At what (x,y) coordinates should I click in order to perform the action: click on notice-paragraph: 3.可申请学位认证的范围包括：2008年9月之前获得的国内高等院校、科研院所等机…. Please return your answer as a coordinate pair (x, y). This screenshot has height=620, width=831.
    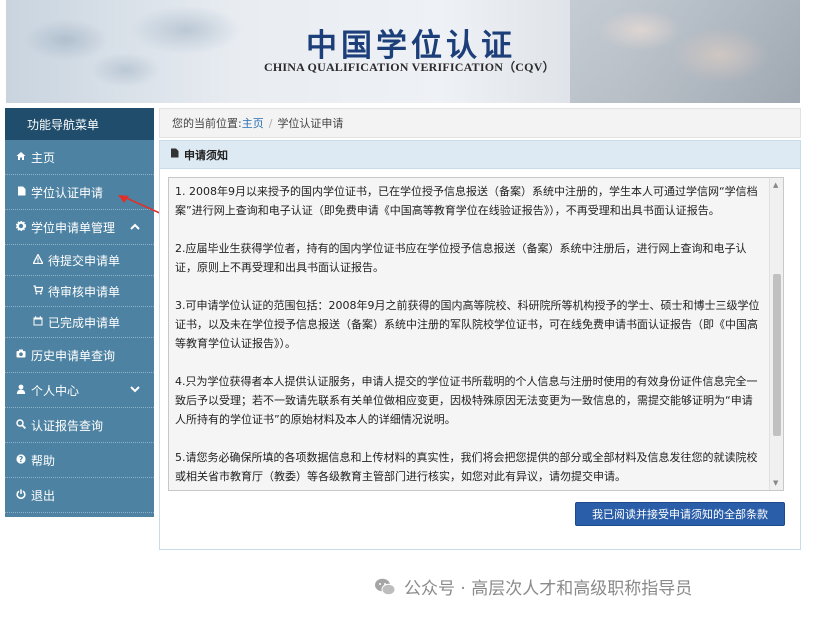
    Looking at the image, I should click on (467, 324).